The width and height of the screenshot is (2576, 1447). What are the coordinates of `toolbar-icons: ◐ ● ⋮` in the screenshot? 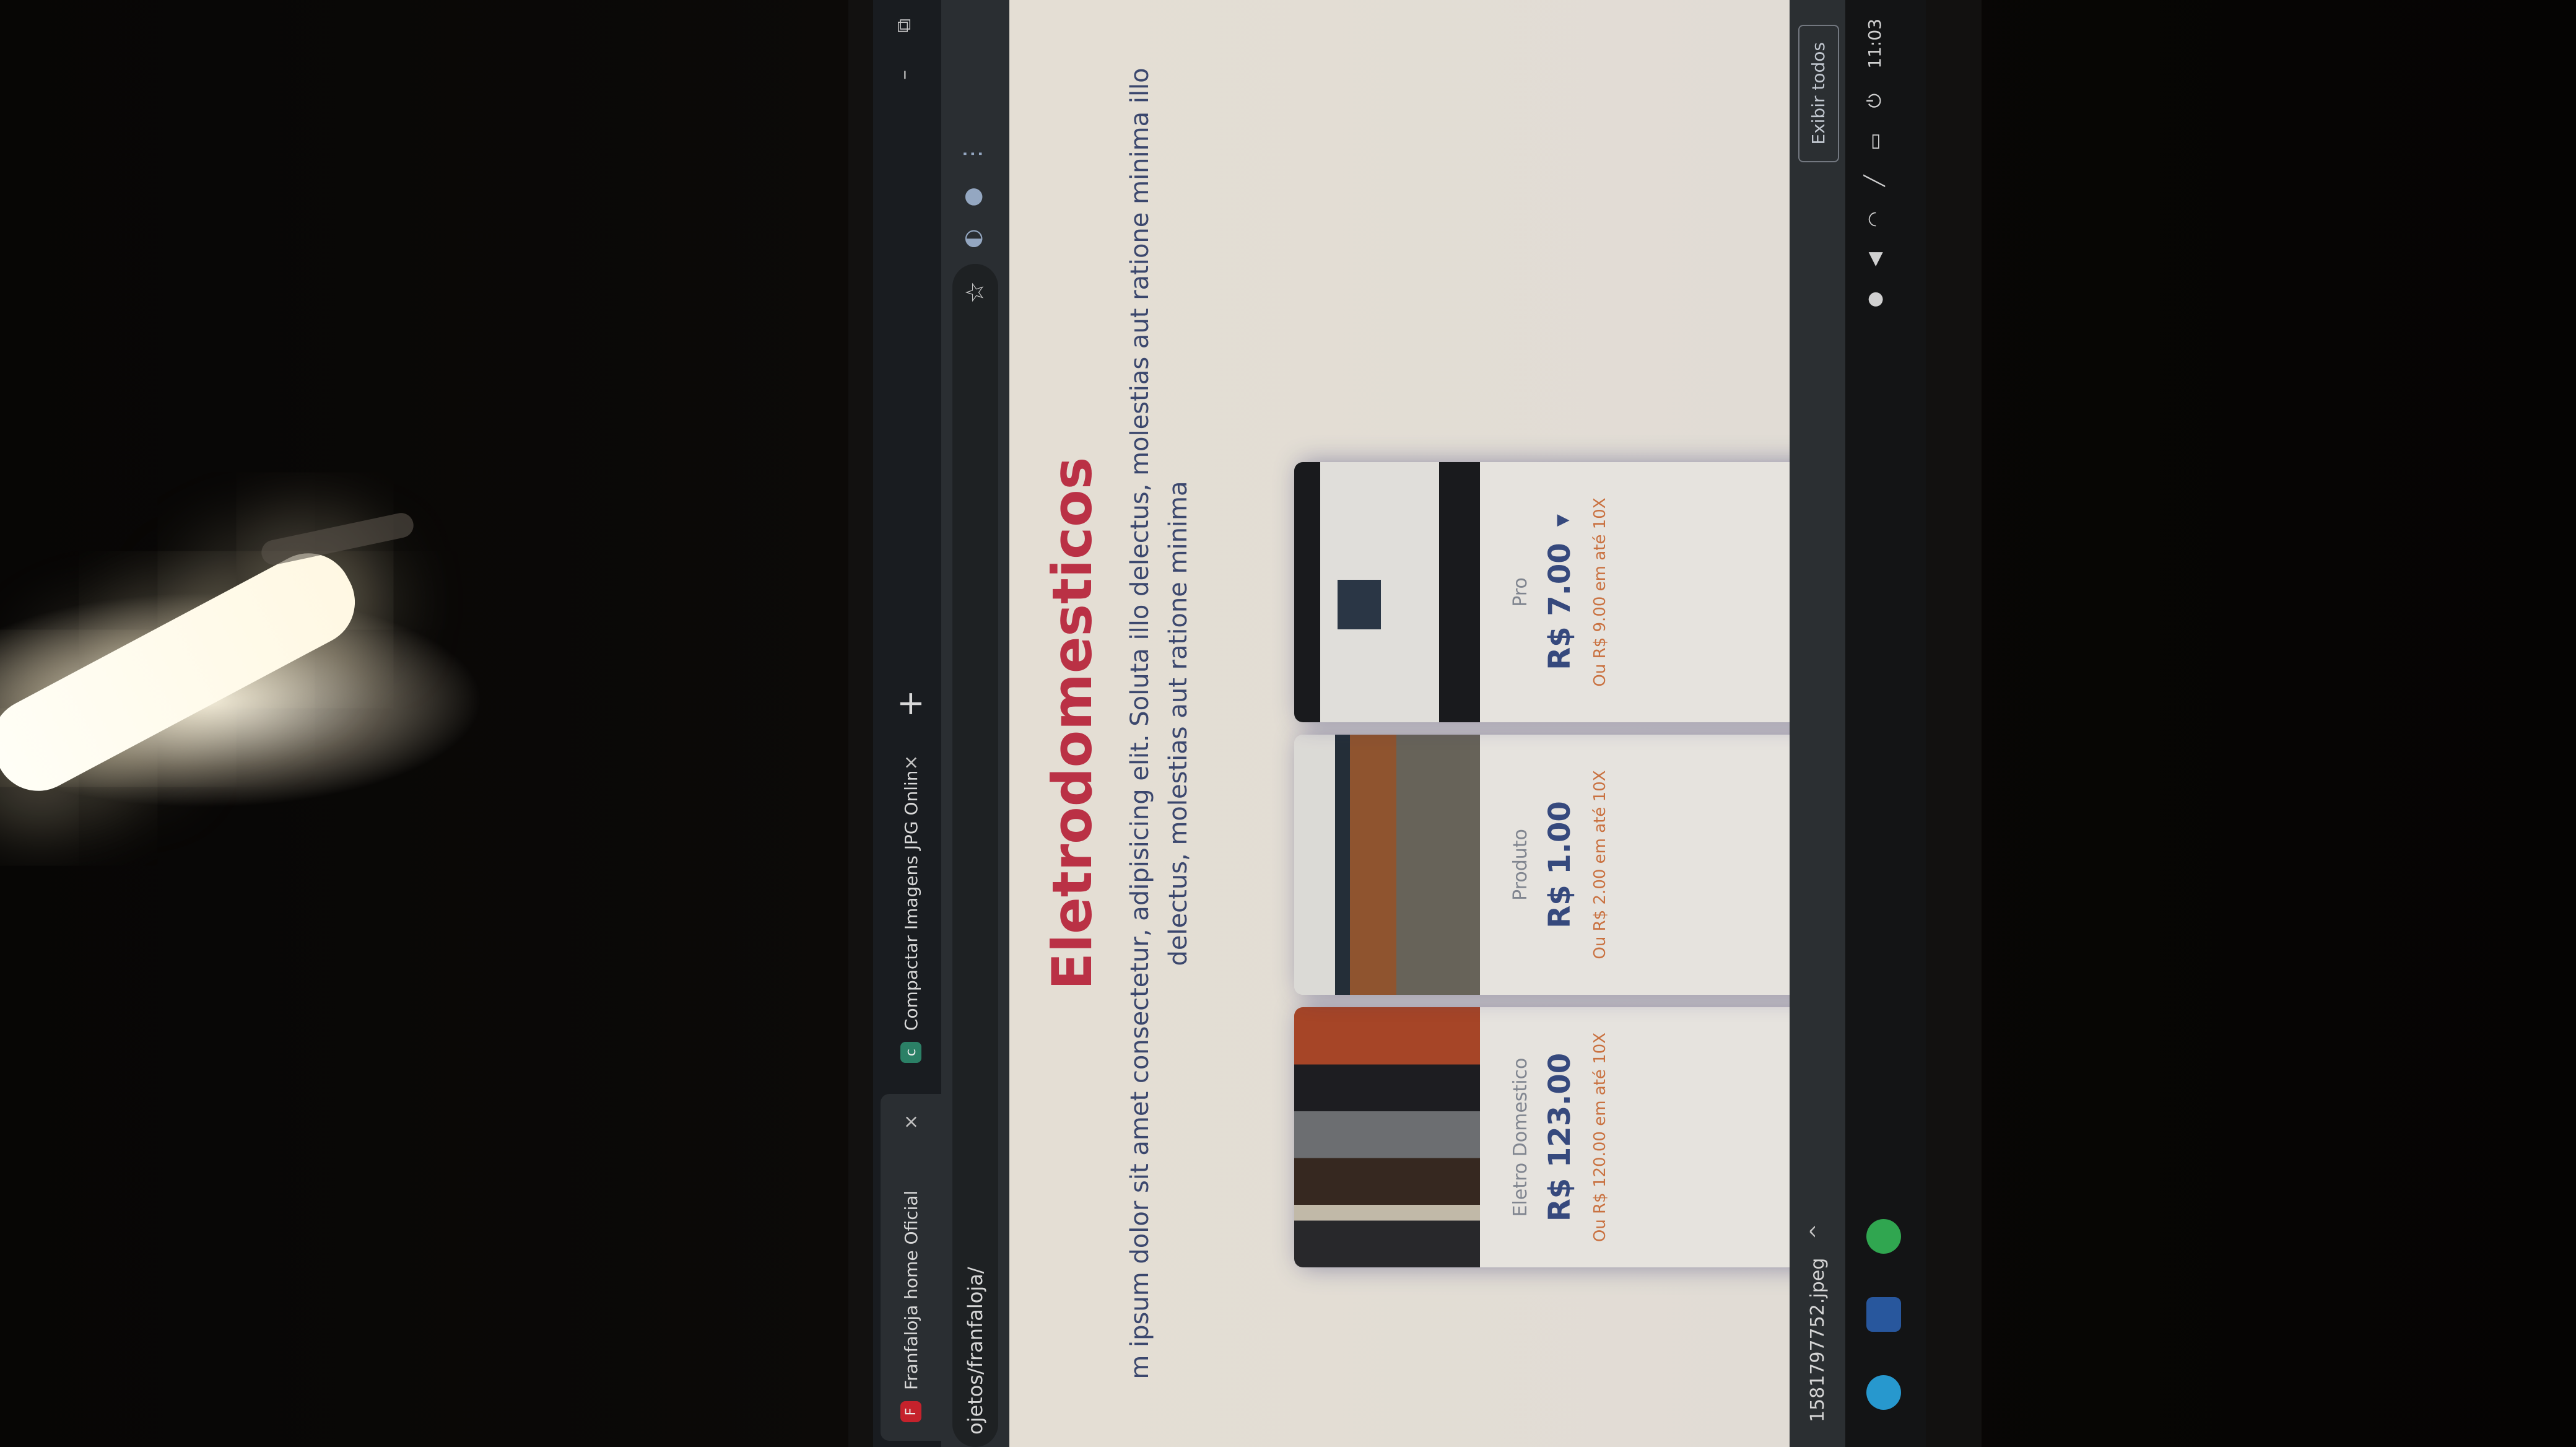 It's located at (972, 195).